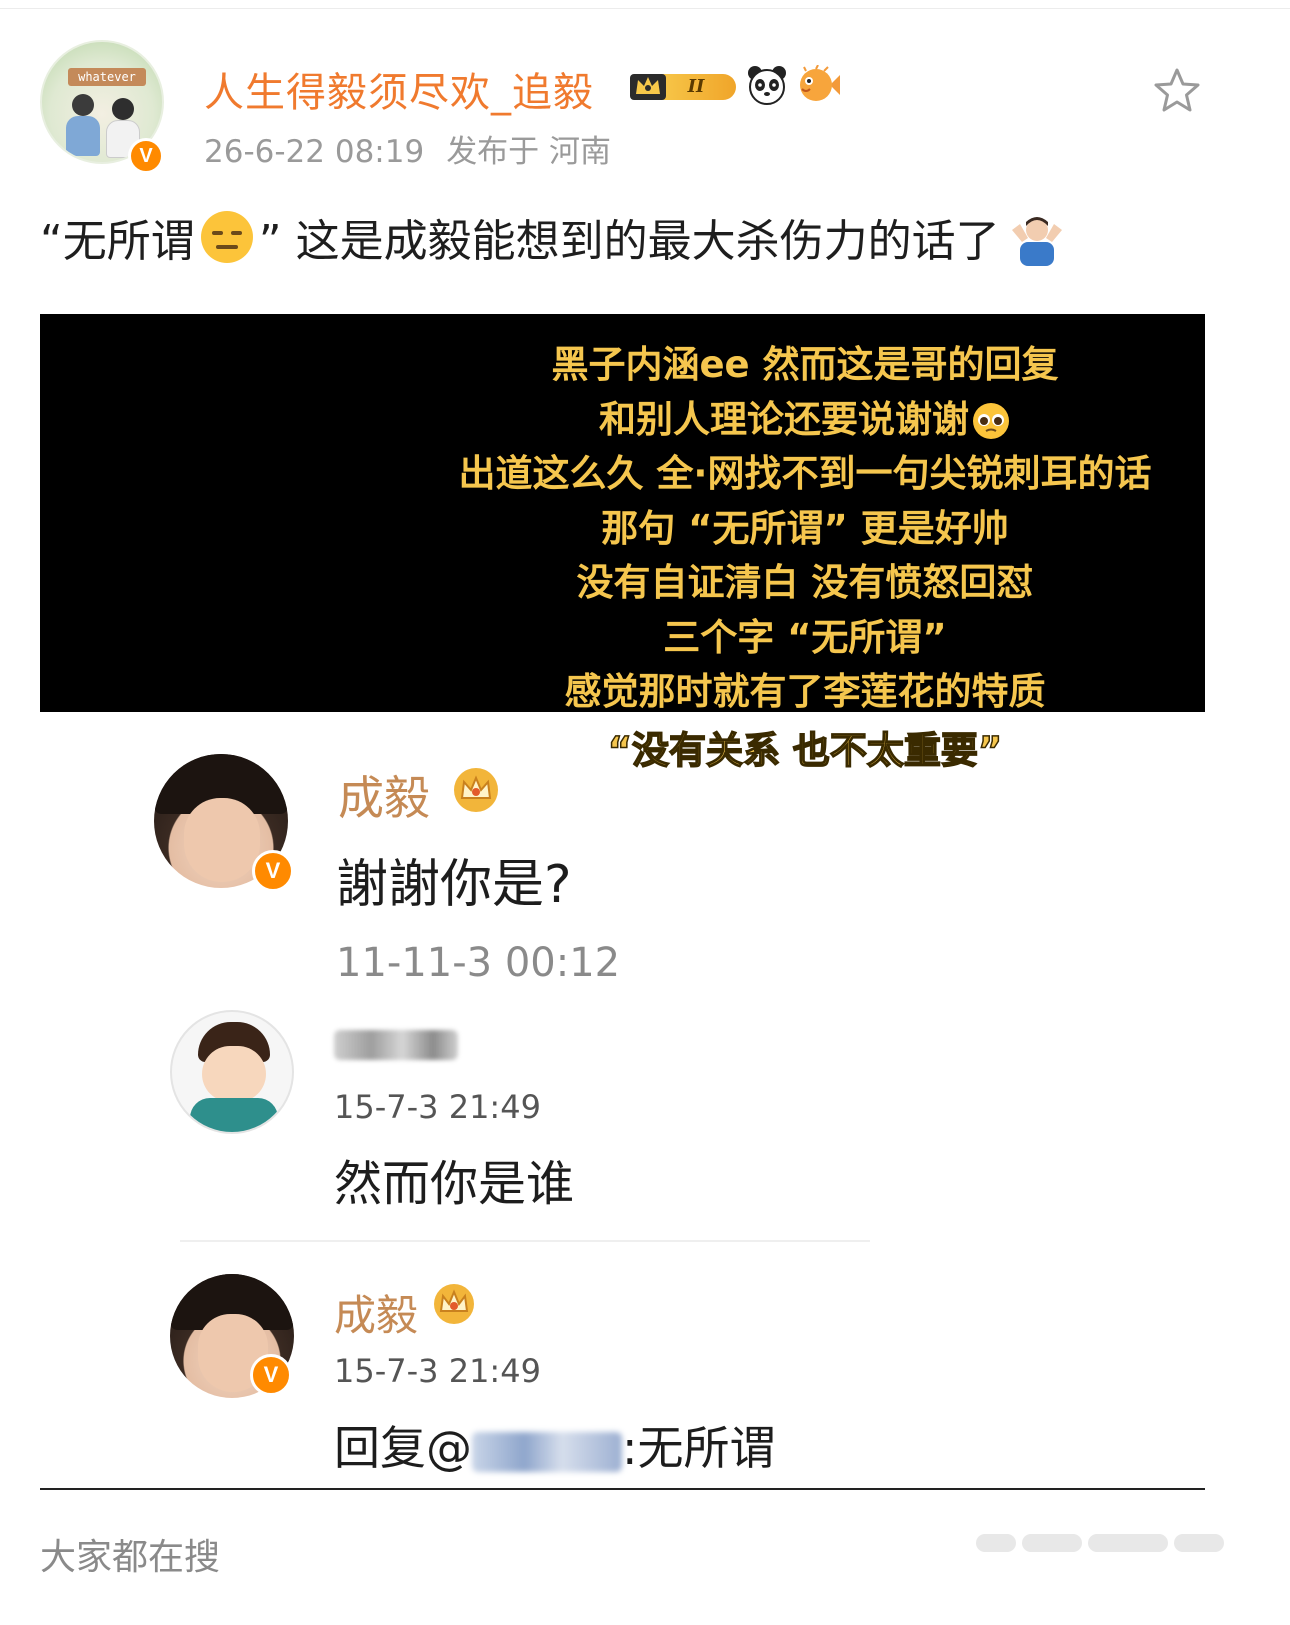 The height and width of the screenshot is (1625, 1290). I want to click on pleading-emoji-icon, so click(991, 421).